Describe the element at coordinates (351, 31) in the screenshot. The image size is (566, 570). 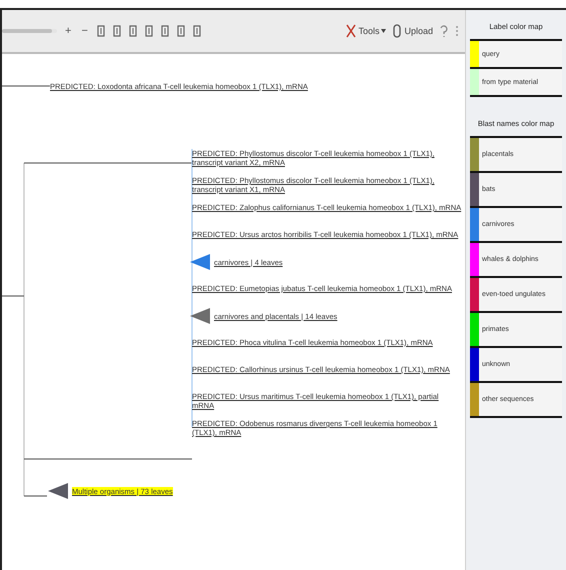
I see `cross-icon` at that location.